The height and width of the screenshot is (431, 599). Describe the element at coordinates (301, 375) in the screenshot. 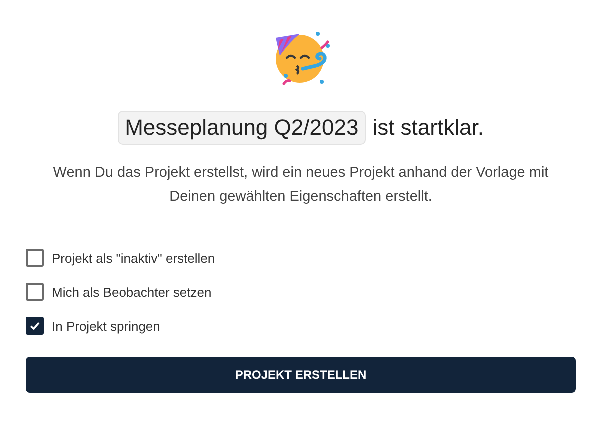

I see `create-project-button: PROJEKT ERSTELLEN` at that location.